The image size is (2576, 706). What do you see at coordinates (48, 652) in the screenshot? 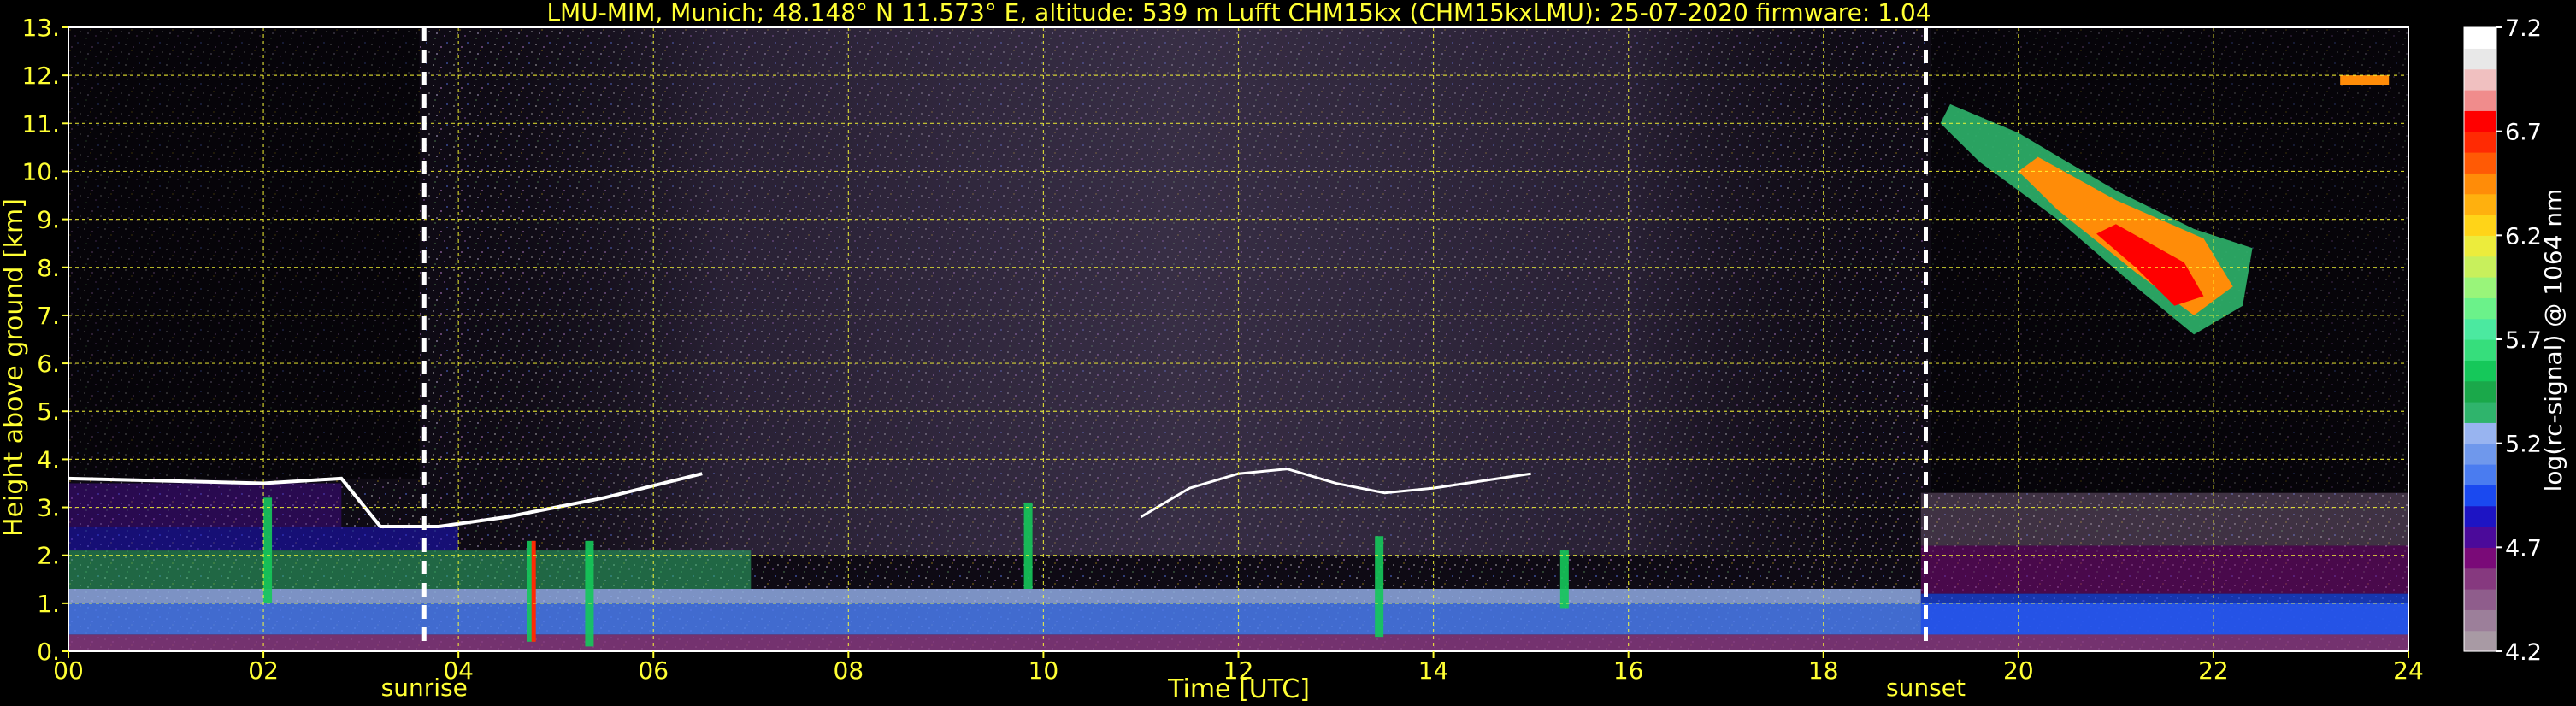
I see `y-tick-label: 0.` at bounding box center [48, 652].